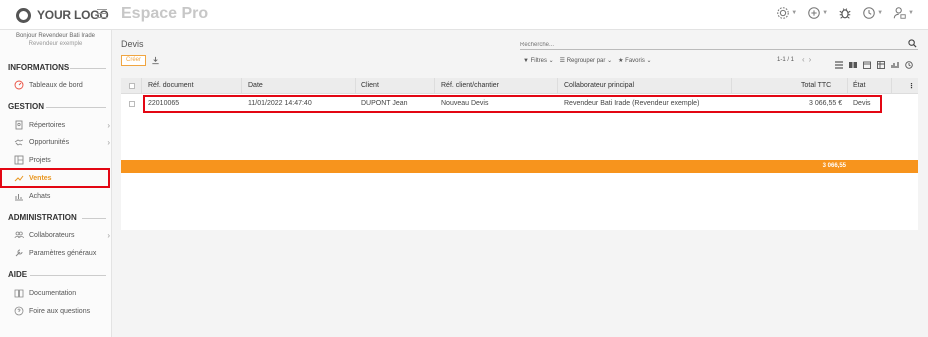  I want to click on sidebar-item-projets: Projets, so click(32, 160).